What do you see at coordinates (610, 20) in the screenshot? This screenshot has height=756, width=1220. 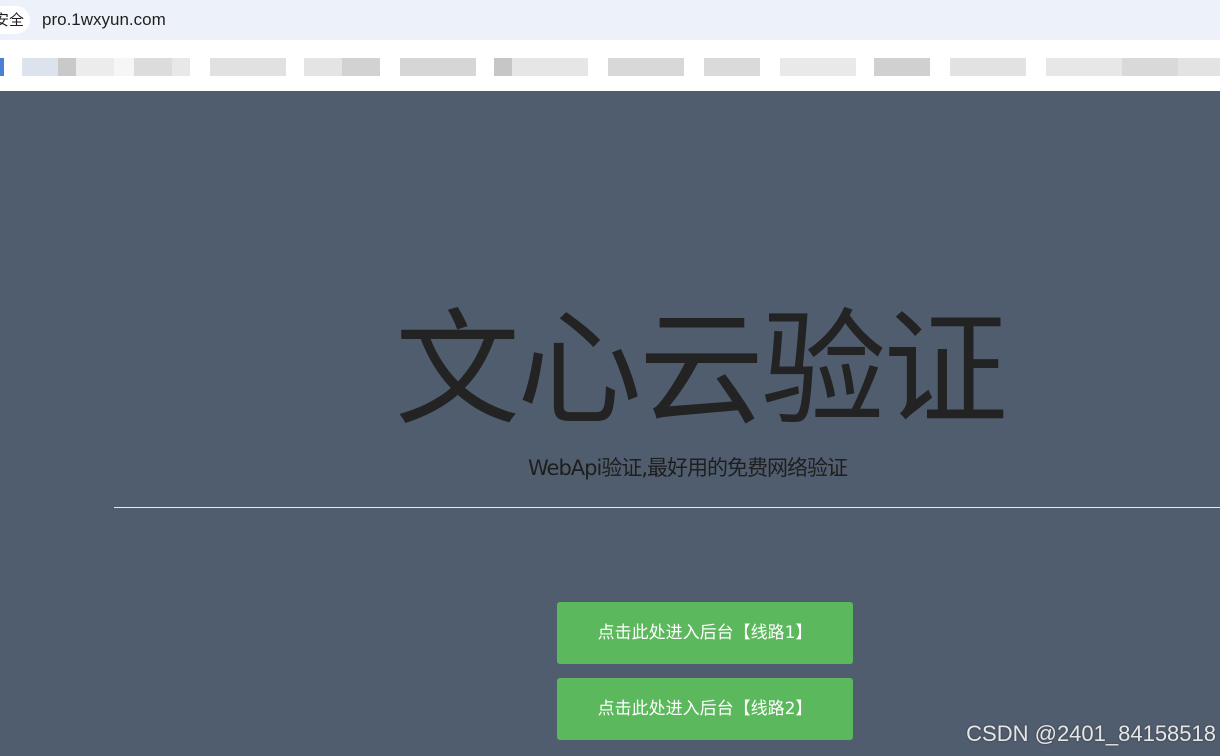 I see `address-bar: 安全 pro.1wxyun.com` at bounding box center [610, 20].